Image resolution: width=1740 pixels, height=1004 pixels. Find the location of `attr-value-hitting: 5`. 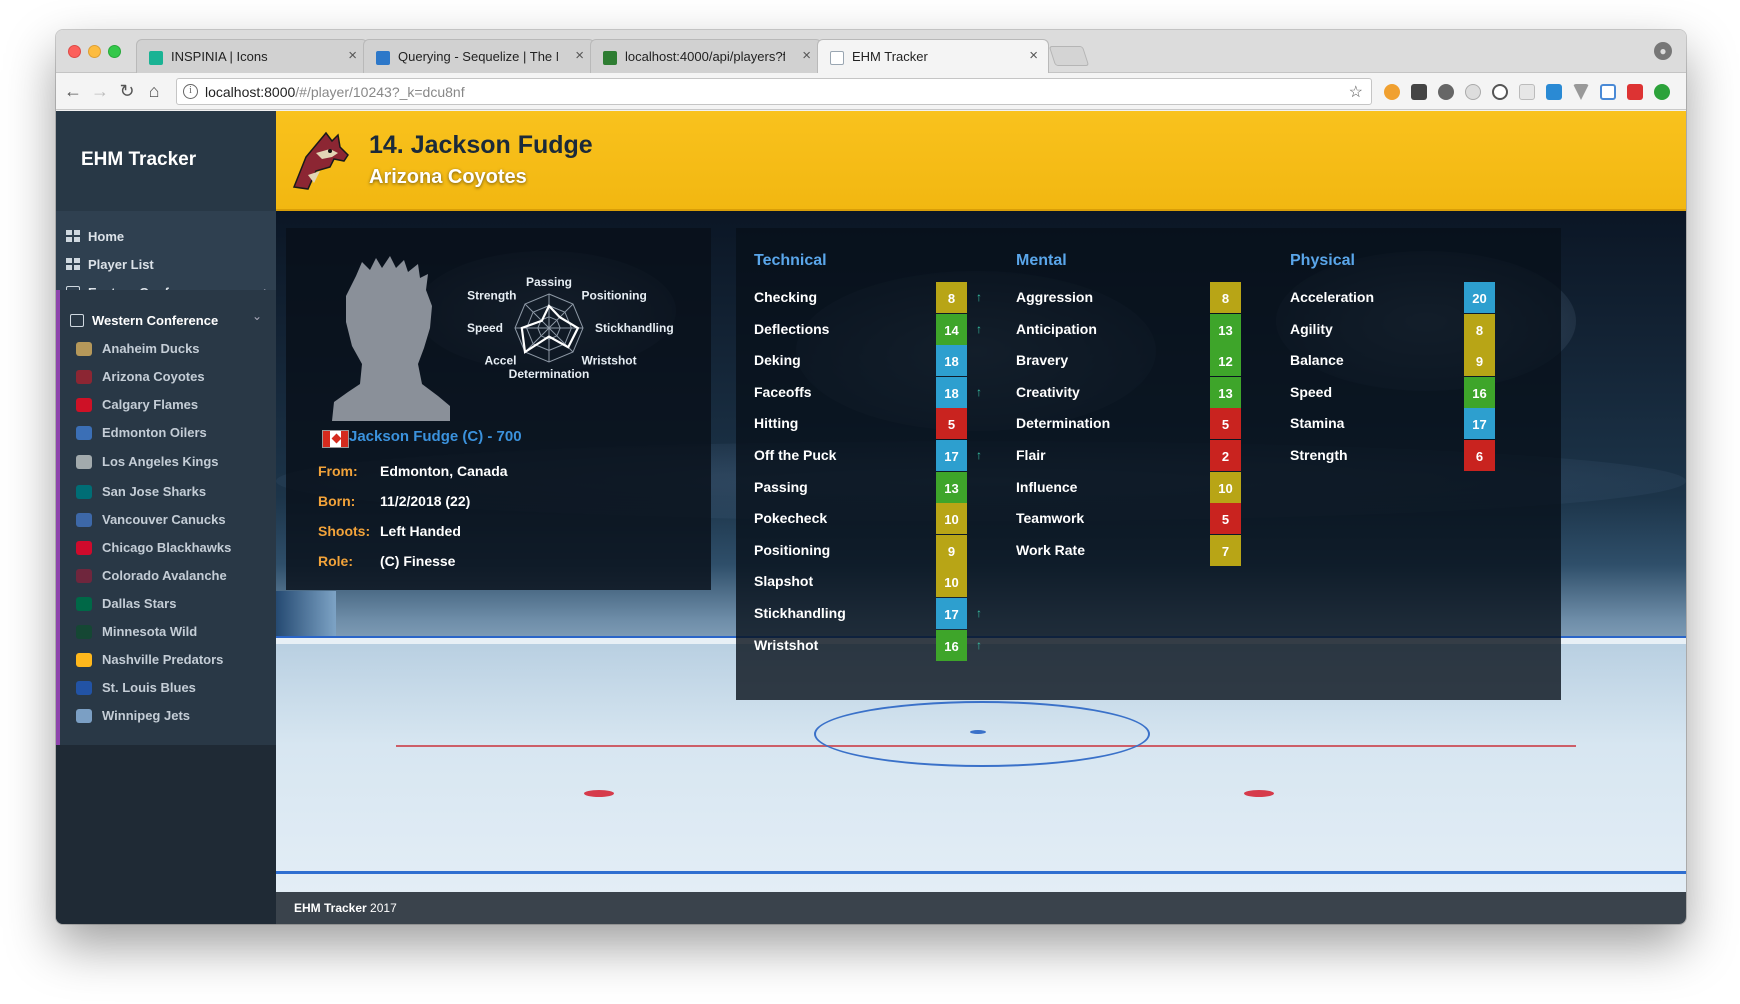

attr-value-hitting: 5 is located at coordinates (951, 424).